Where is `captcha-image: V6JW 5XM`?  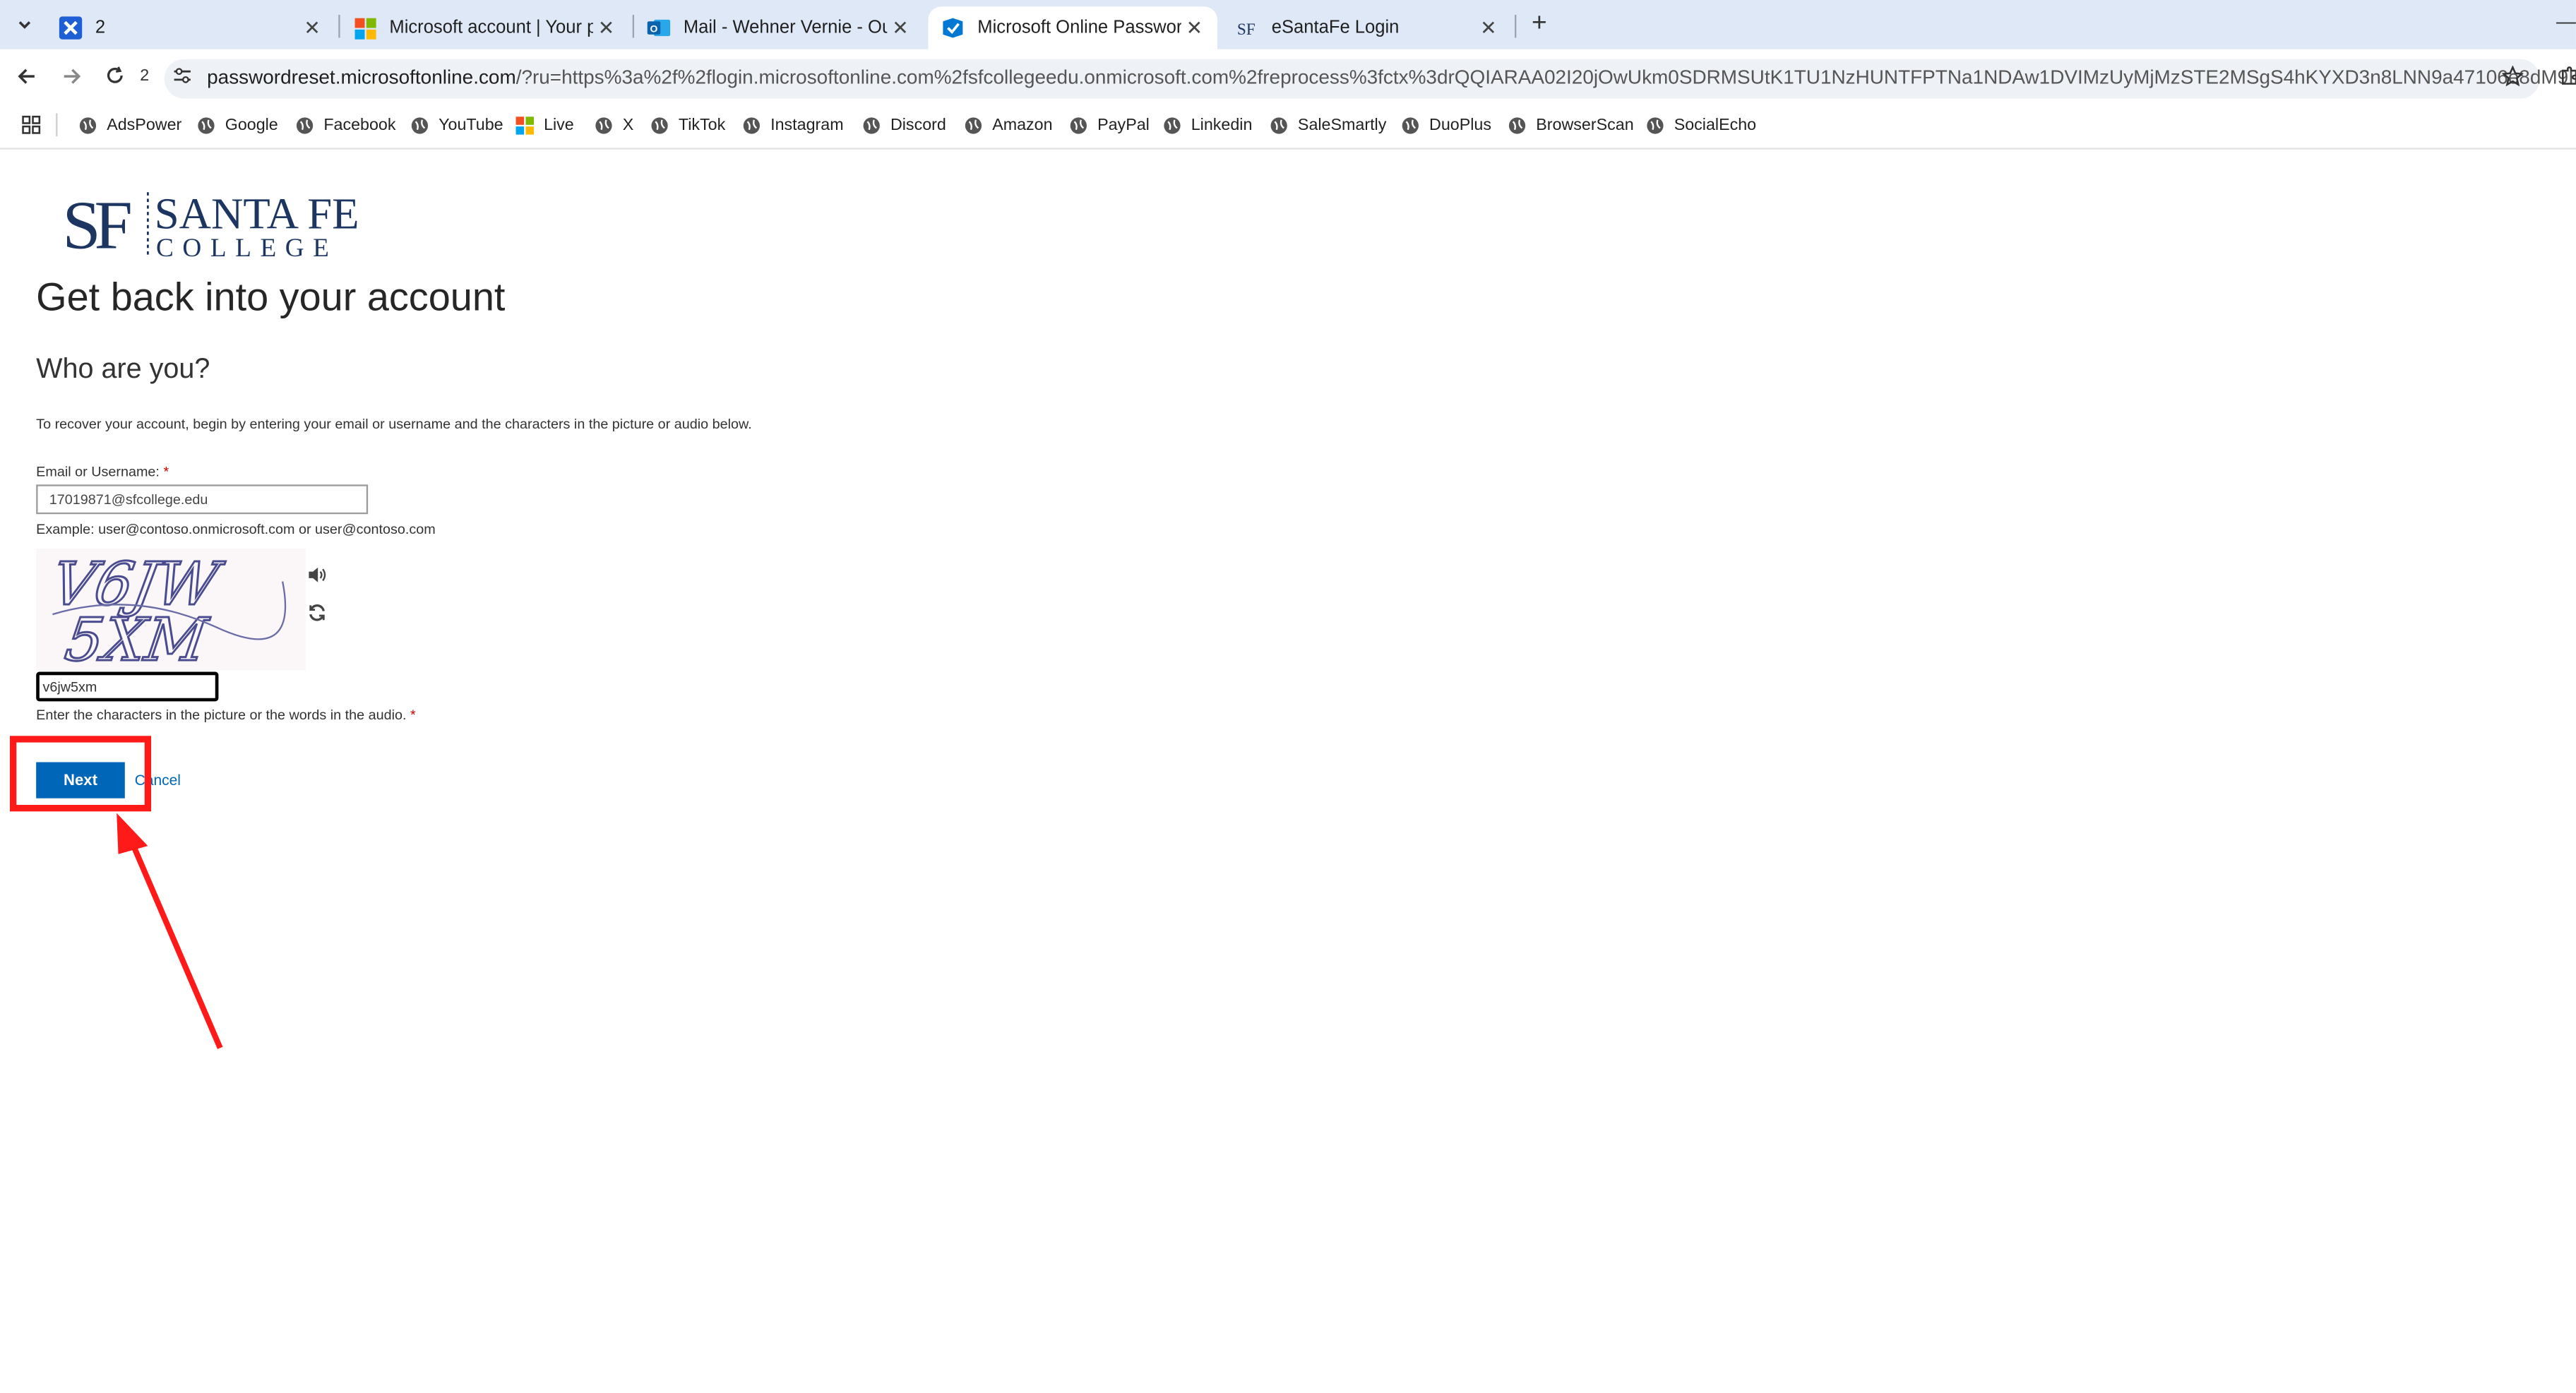 captcha-image: V6JW 5XM is located at coordinates (171, 612).